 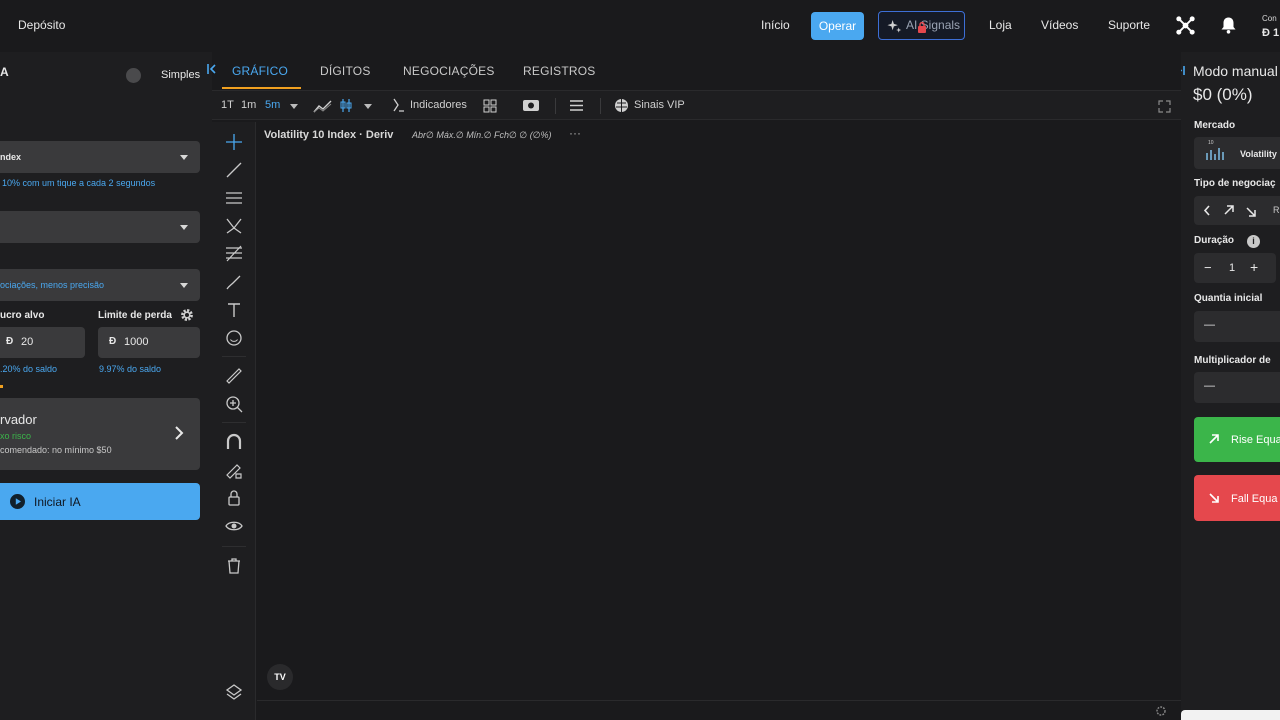 I want to click on chevron-left-icon, so click(x=1207, y=210).